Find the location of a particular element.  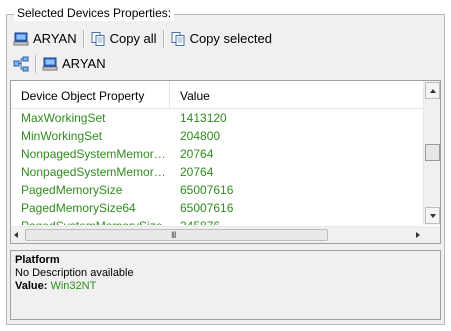

description-title: Platform is located at coordinates (37, 260).